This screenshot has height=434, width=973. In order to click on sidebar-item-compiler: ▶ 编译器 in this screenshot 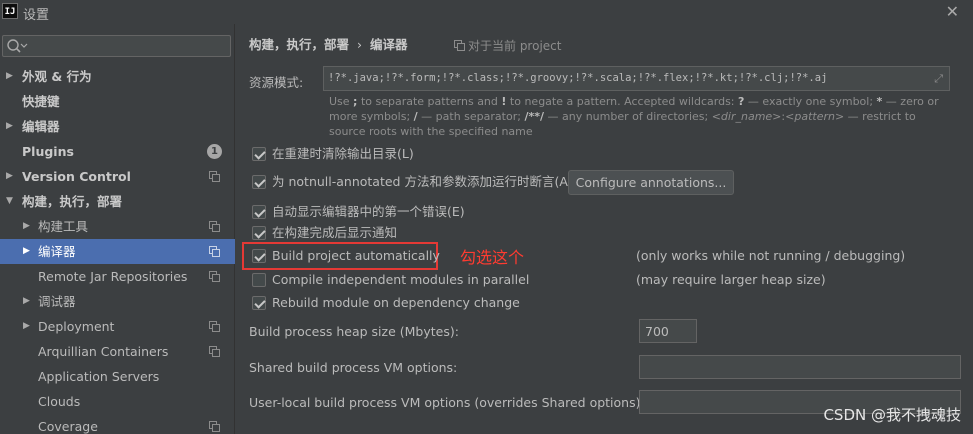, I will do `click(117, 251)`.